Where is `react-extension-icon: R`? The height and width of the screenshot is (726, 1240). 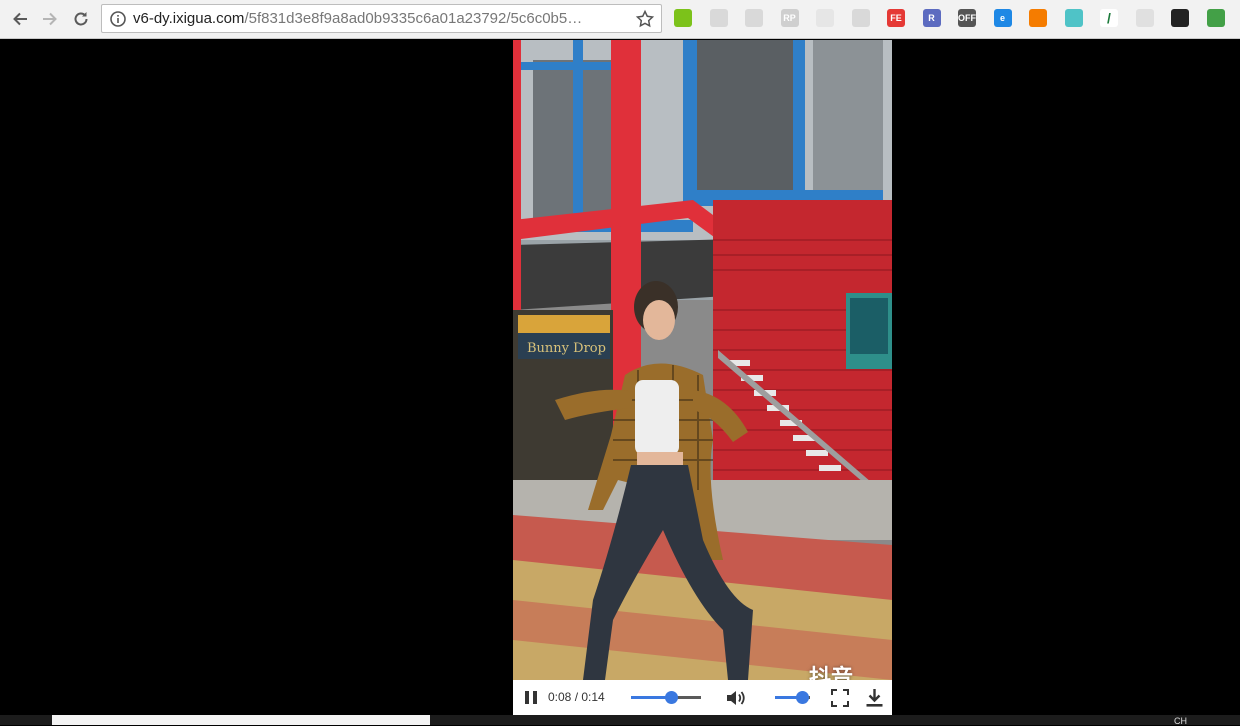
react-extension-icon: R is located at coordinates (931, 18).